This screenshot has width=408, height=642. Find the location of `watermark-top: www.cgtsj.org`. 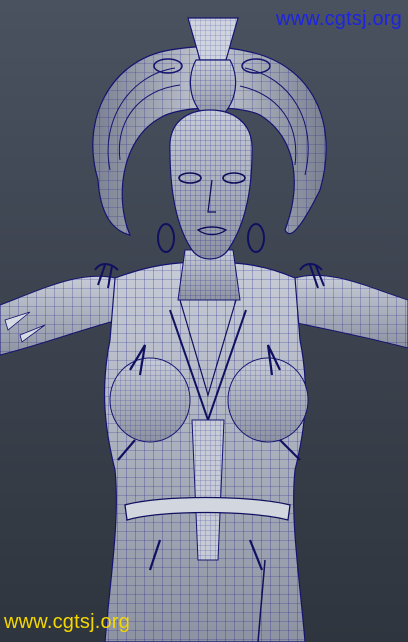

watermark-top: www.cgtsj.org is located at coordinates (339, 19).